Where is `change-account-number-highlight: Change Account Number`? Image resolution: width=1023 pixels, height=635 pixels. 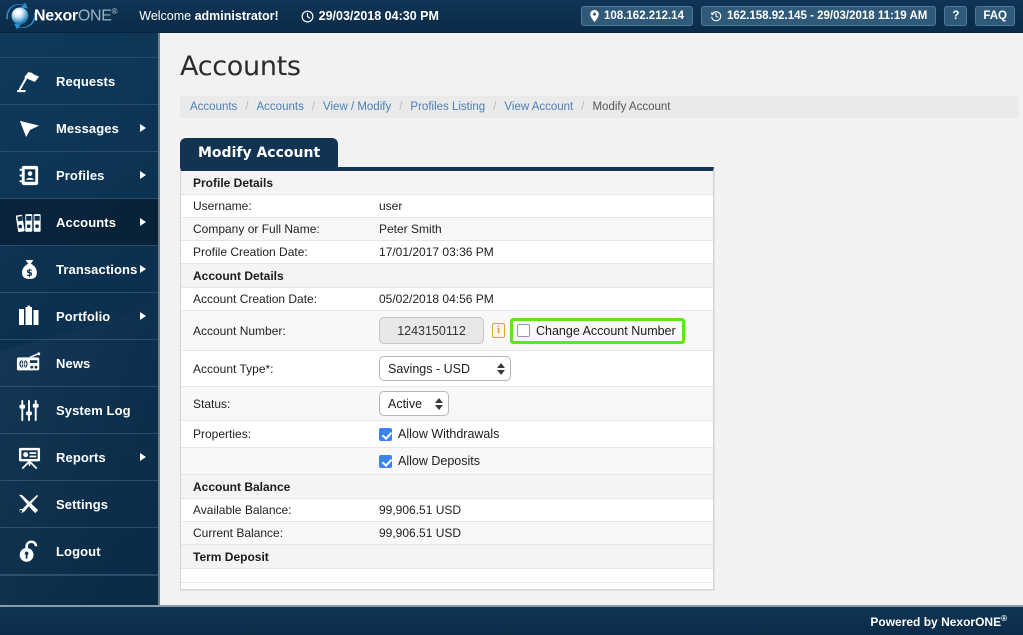
change-account-number-highlight: Change Account Number is located at coordinates (597, 330).